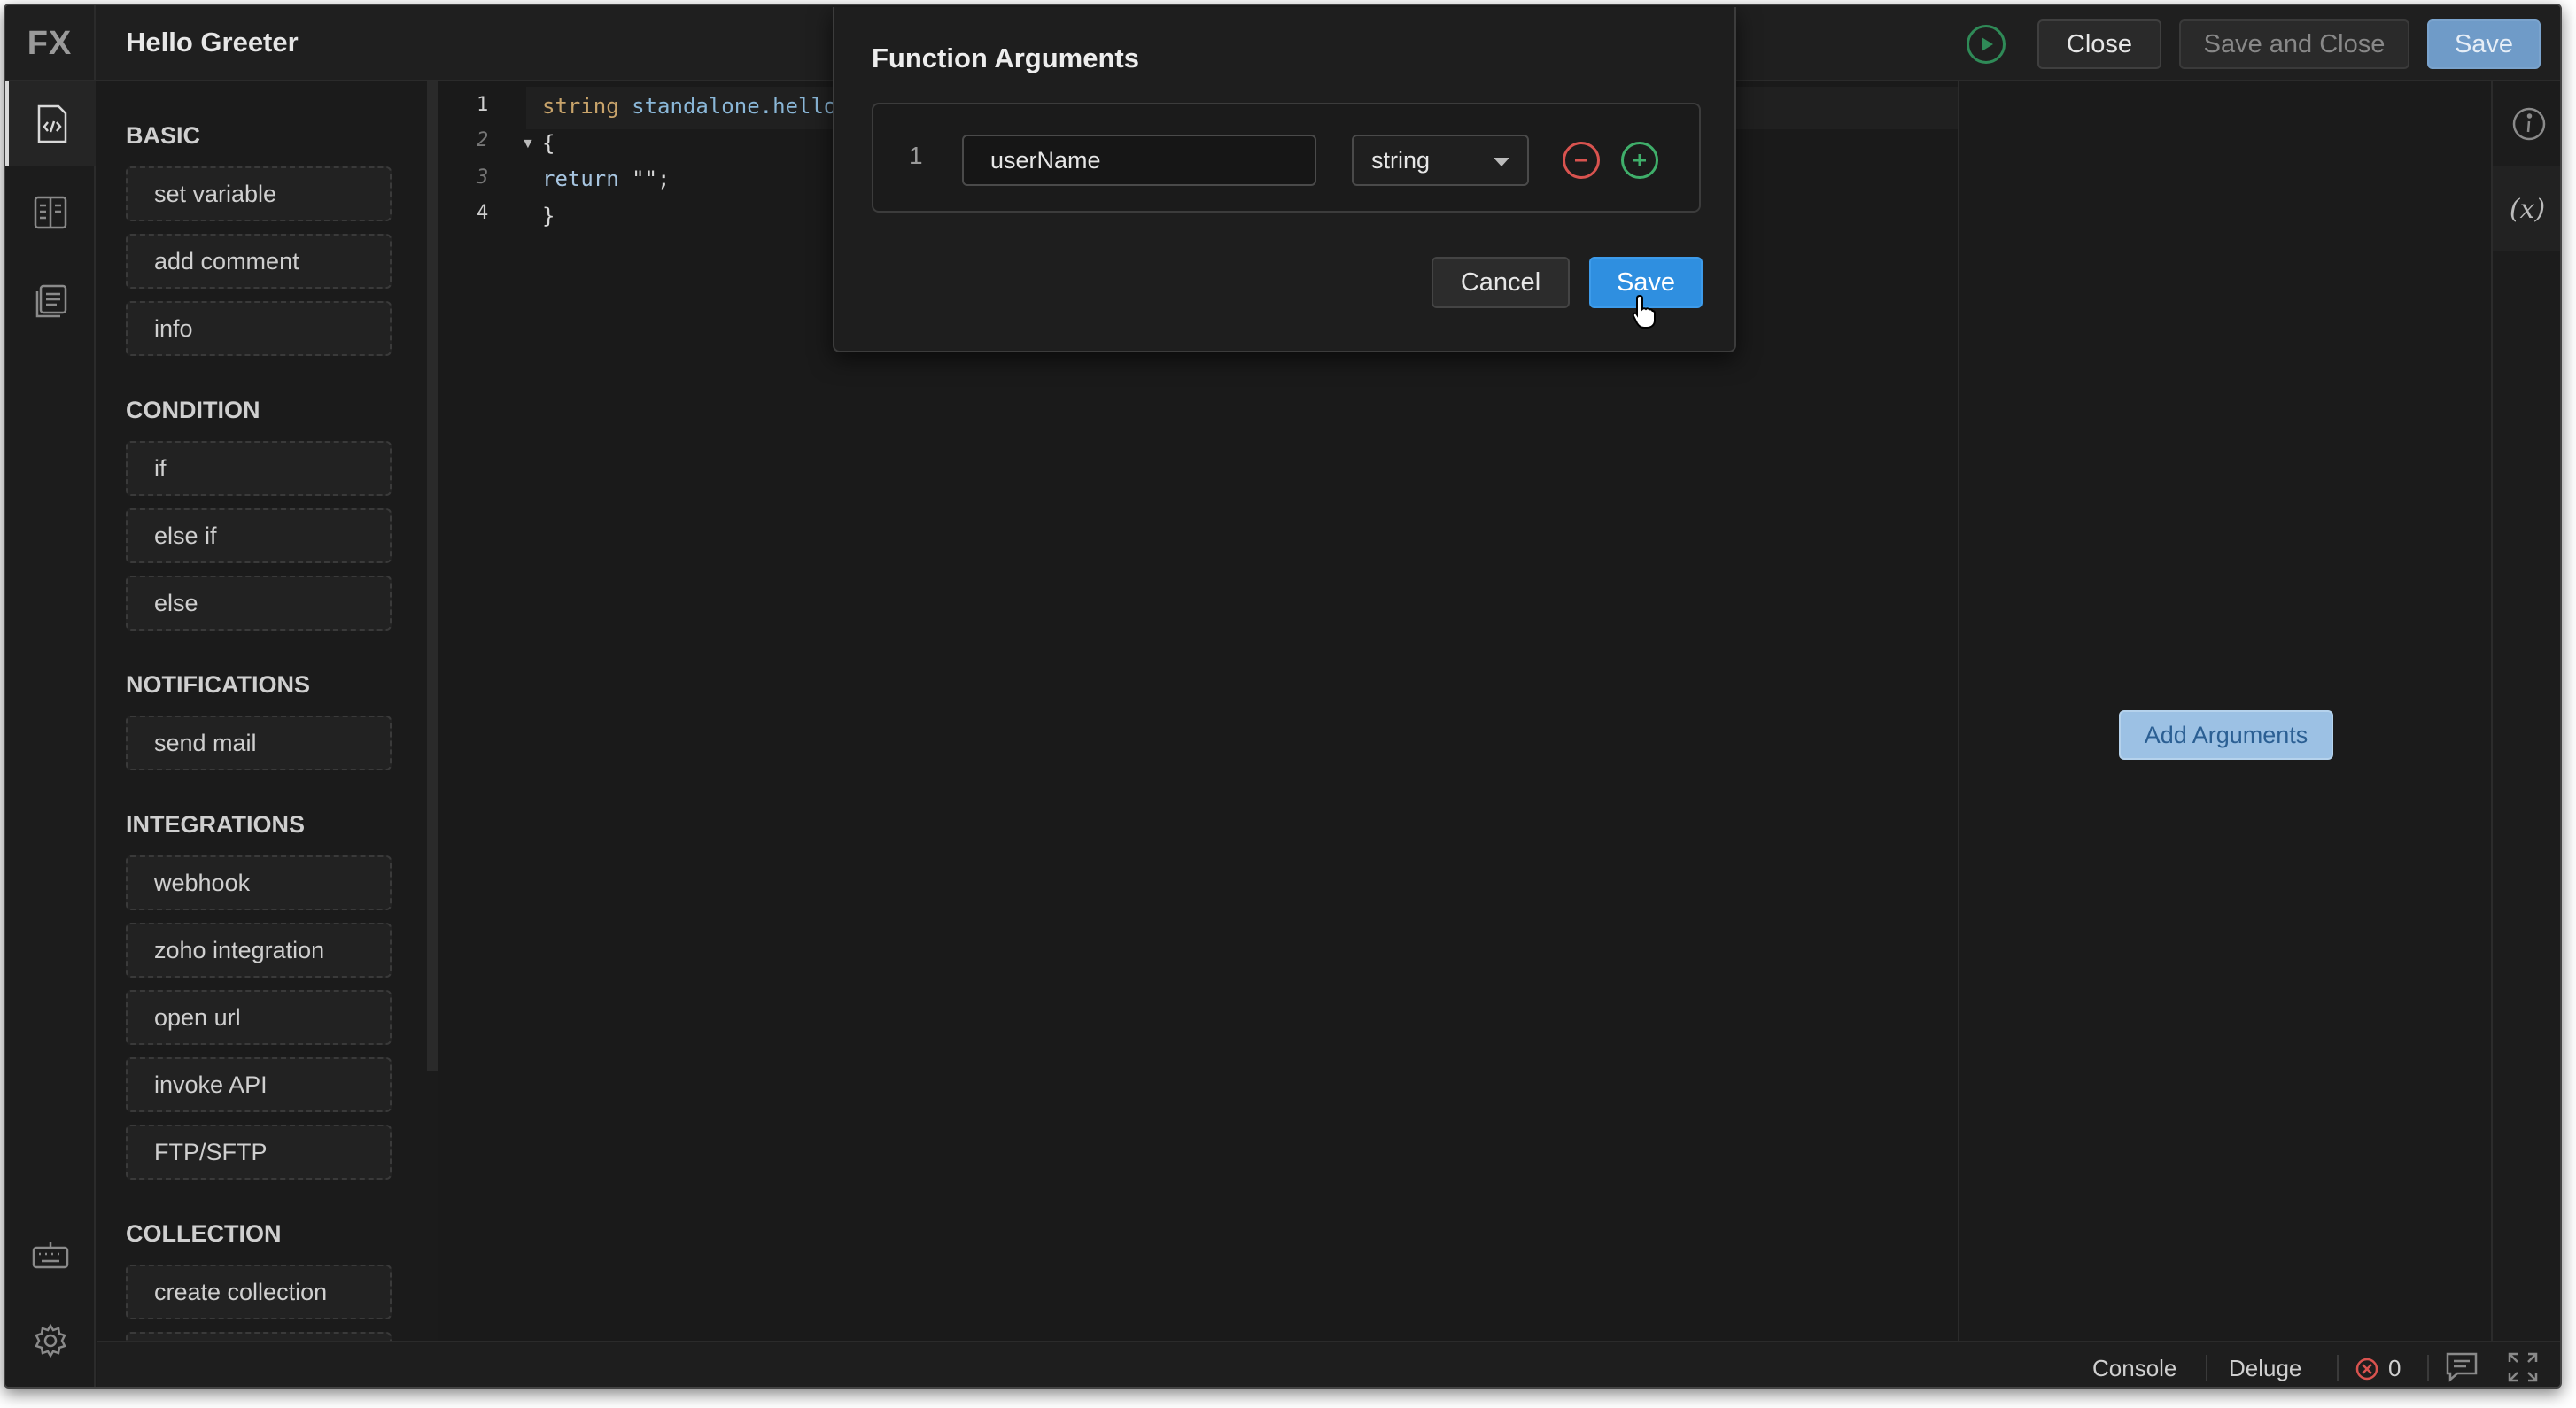  What do you see at coordinates (432, 576) in the screenshot?
I see `palette-scrollbar` at bounding box center [432, 576].